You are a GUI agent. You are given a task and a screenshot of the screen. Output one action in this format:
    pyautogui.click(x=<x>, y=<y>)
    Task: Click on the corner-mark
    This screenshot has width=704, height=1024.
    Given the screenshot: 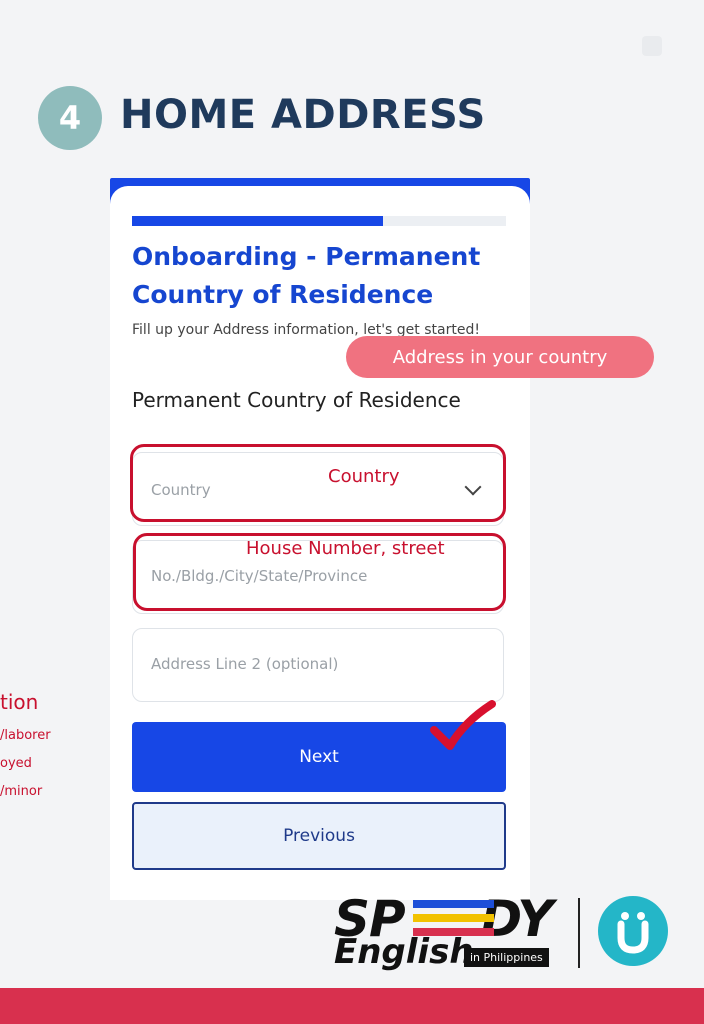 What is the action you would take?
    pyautogui.click(x=652, y=46)
    